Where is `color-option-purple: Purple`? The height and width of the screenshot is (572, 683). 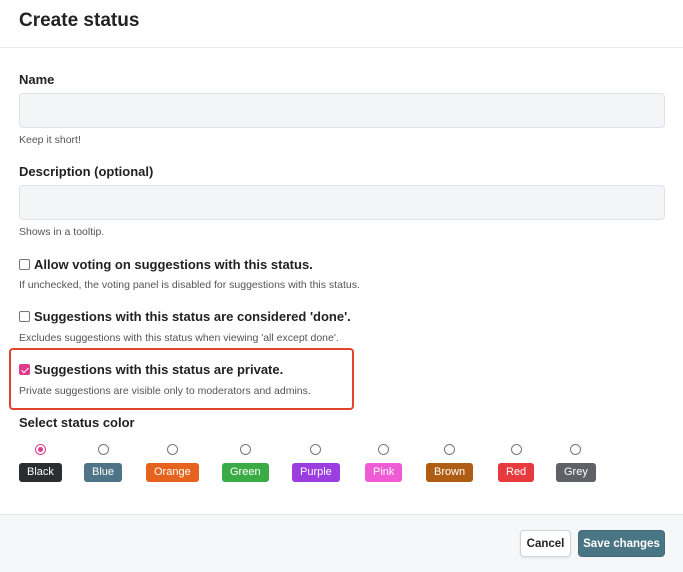
color-option-purple: Purple is located at coordinates (316, 462).